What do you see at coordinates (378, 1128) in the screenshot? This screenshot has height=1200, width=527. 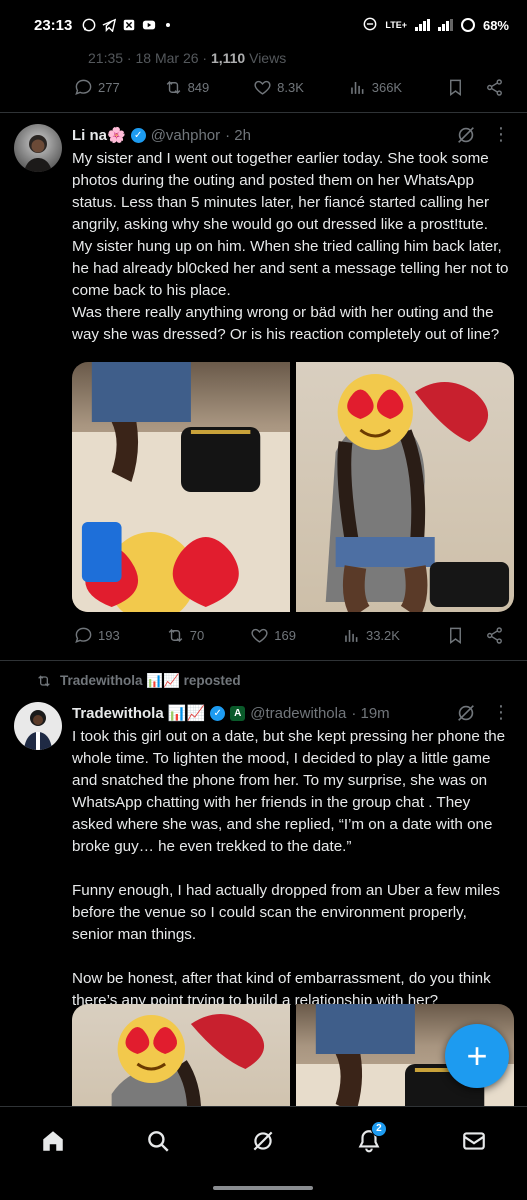 I see `notification-badge: 2` at bounding box center [378, 1128].